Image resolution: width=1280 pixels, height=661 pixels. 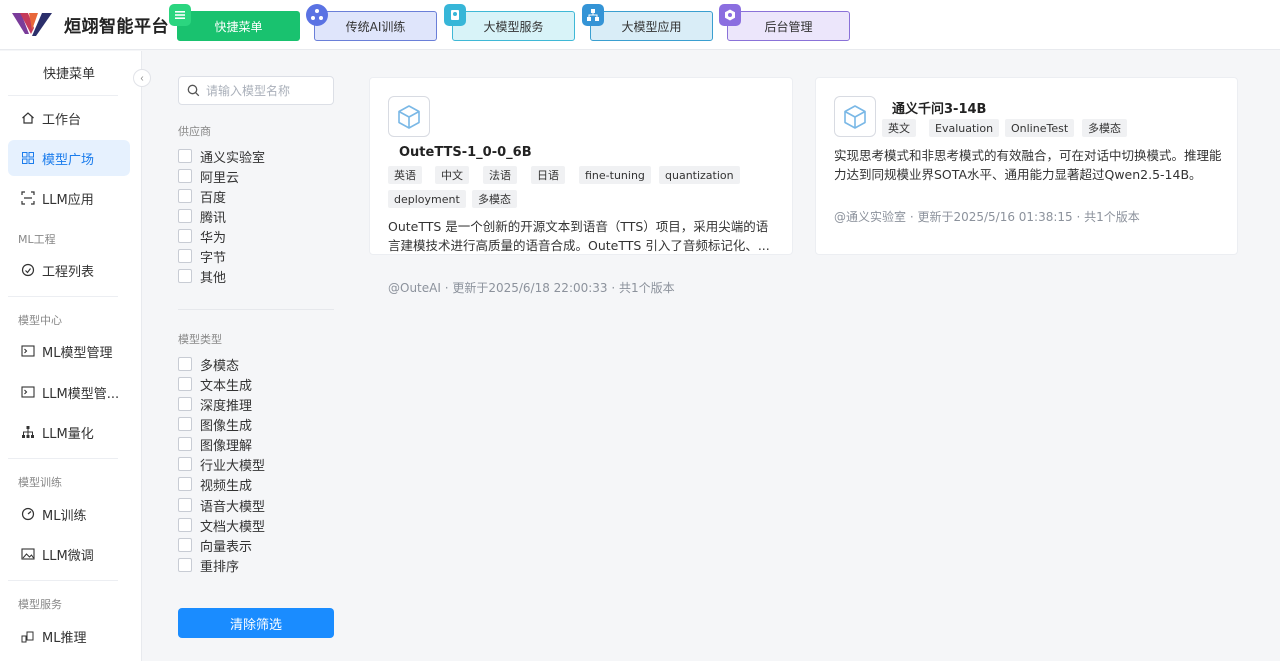 I want to click on type-checkbox: 图像理解, so click(x=215, y=445).